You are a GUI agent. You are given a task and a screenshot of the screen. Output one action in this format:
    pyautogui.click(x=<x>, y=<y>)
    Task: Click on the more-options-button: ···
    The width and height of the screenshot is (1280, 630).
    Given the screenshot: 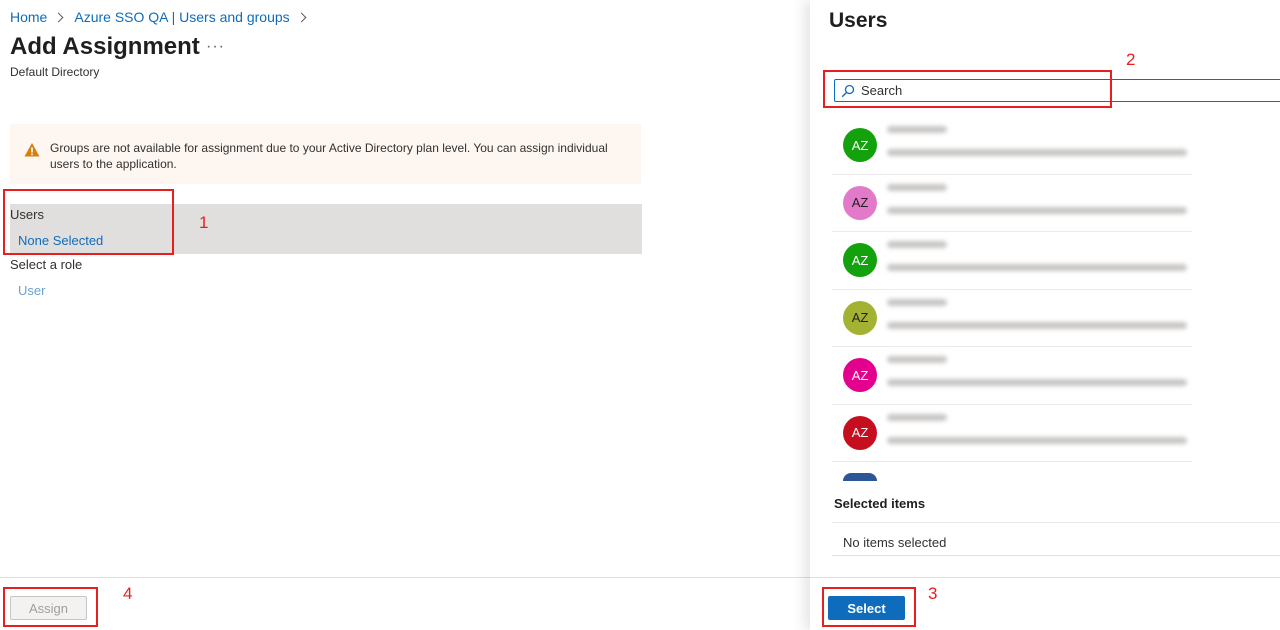 What is the action you would take?
    pyautogui.click(x=215, y=47)
    